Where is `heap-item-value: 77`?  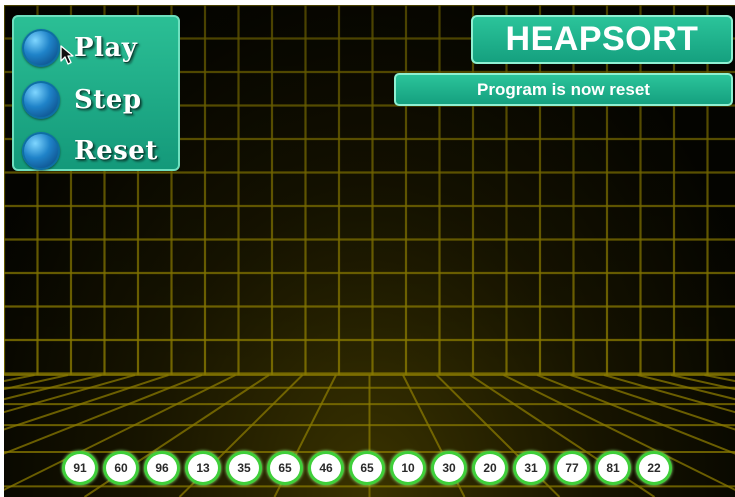
heap-item-value: 77 is located at coordinates (572, 468).